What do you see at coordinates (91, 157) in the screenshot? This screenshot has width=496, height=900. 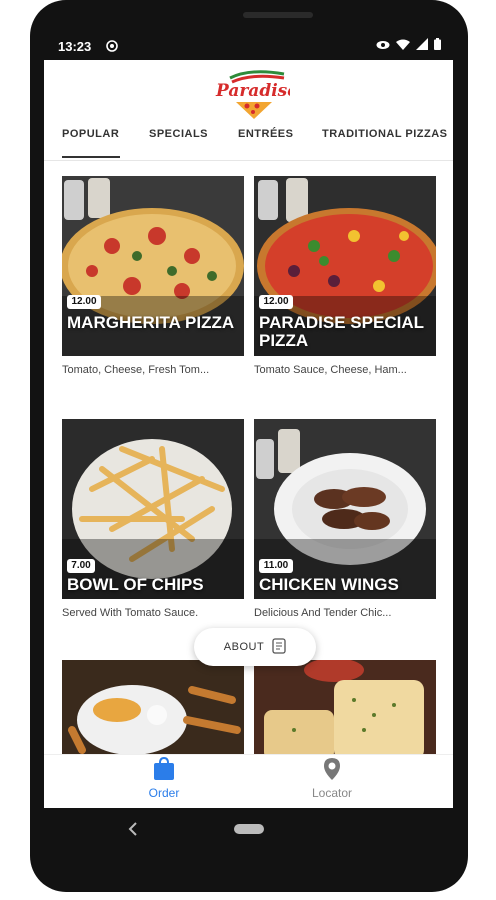 I see `active-tab-indicator` at bounding box center [91, 157].